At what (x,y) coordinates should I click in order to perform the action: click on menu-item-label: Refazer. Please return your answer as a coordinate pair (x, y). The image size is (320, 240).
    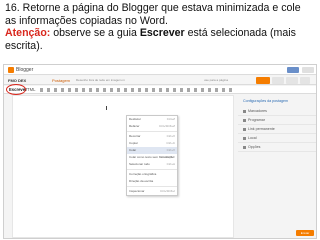
    Looking at the image, I should click on (134, 126).